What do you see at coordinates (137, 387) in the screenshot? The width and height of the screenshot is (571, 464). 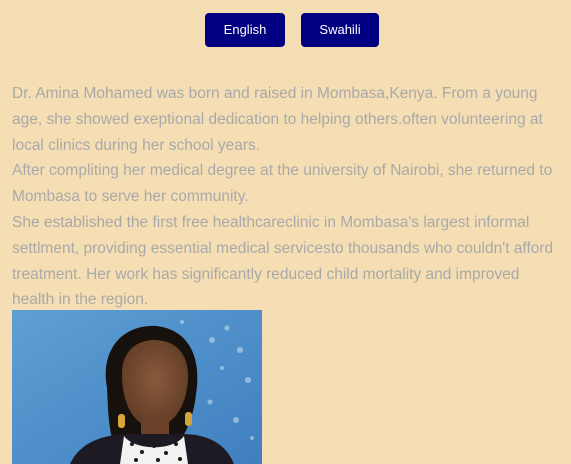 I see `portrait-photo` at bounding box center [137, 387].